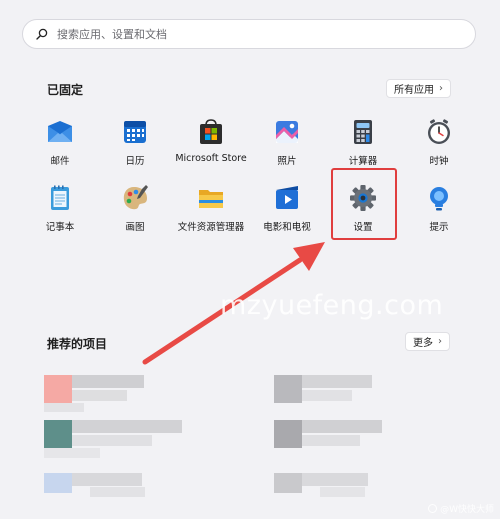  I want to click on more-label: 更多, so click(423, 343).